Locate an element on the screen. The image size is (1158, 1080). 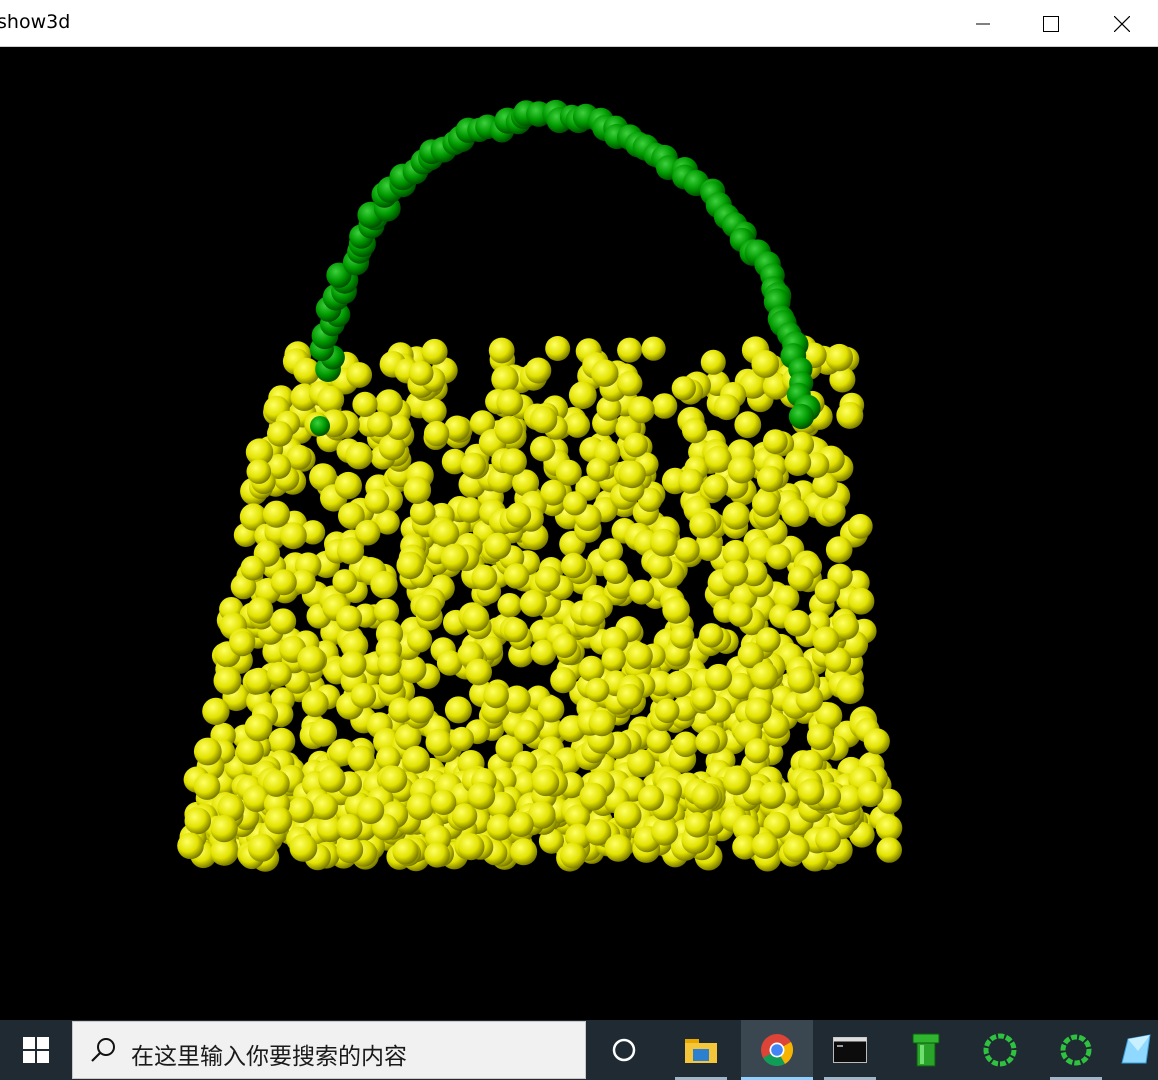
start-button is located at coordinates (36, 1050).